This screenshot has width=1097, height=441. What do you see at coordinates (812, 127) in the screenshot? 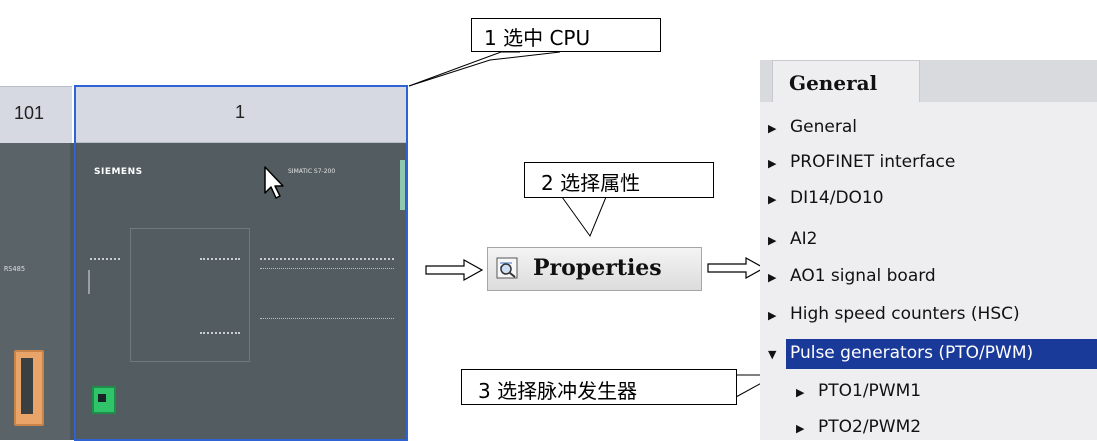
I see `tree-item-general: ▶ General` at bounding box center [812, 127].